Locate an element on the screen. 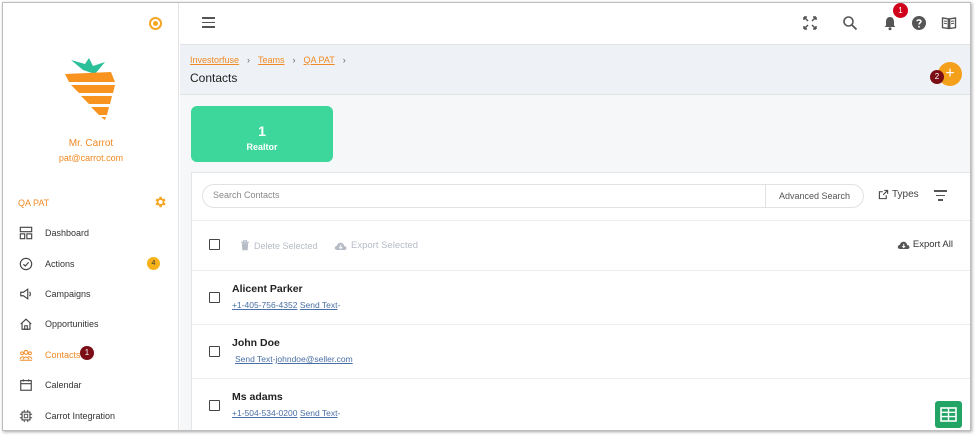 Image resolution: width=975 pixels, height=435 pixels. sidebar-item-actions: Actions 4 is located at coordinates (91, 263).